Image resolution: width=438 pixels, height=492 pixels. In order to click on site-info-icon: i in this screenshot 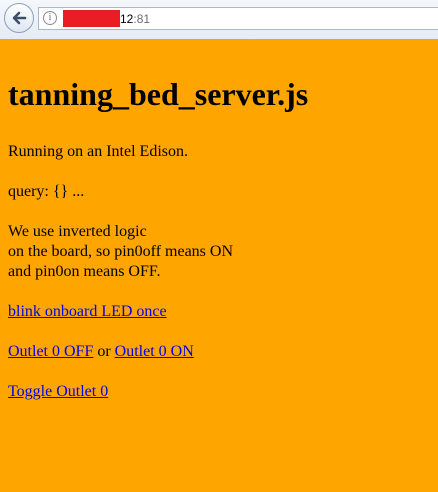, I will do `click(50, 18)`.